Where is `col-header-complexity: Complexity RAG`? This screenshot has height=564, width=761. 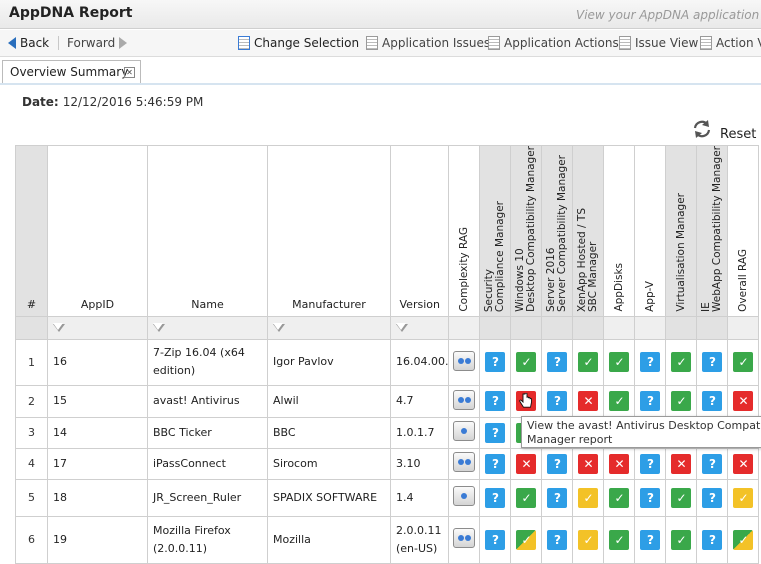
col-header-complexity: Complexity RAG is located at coordinates (464, 231).